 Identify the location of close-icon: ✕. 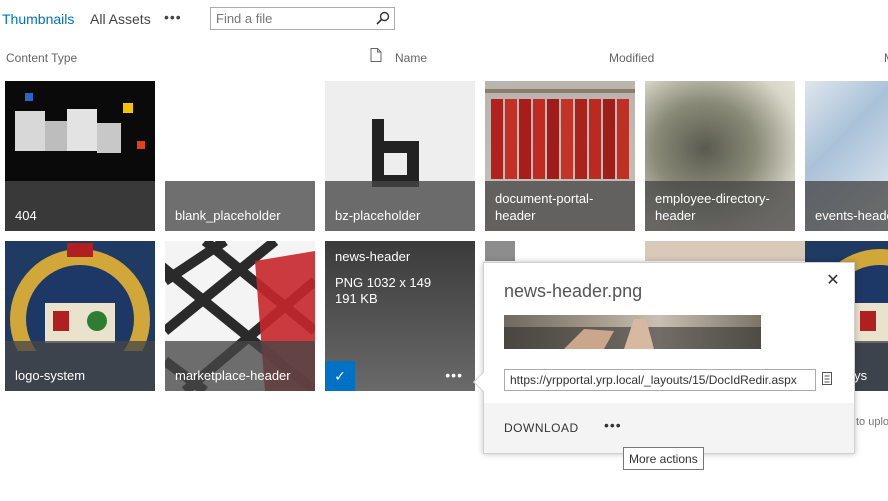
(833, 281).